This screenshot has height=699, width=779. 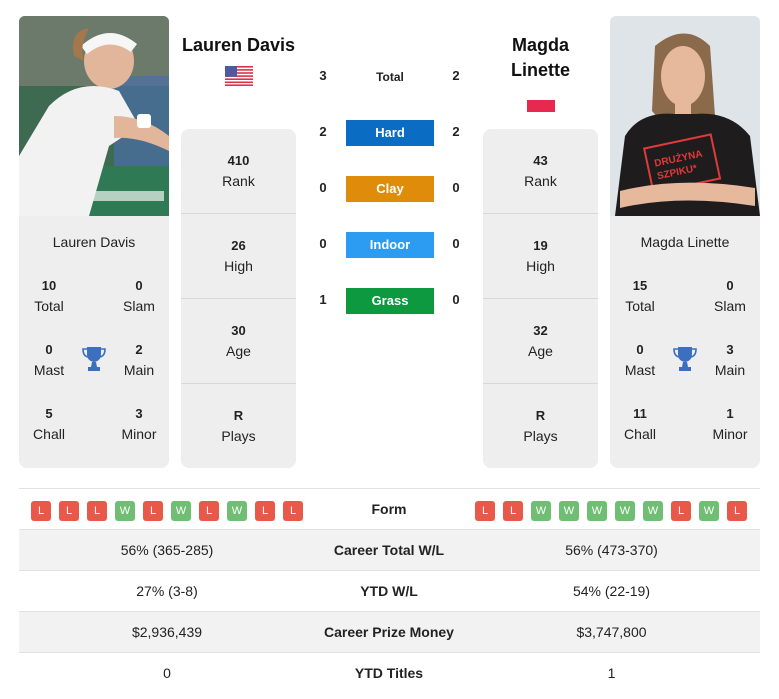 I want to click on player2-value: $3,747,800, so click(x=611, y=632).